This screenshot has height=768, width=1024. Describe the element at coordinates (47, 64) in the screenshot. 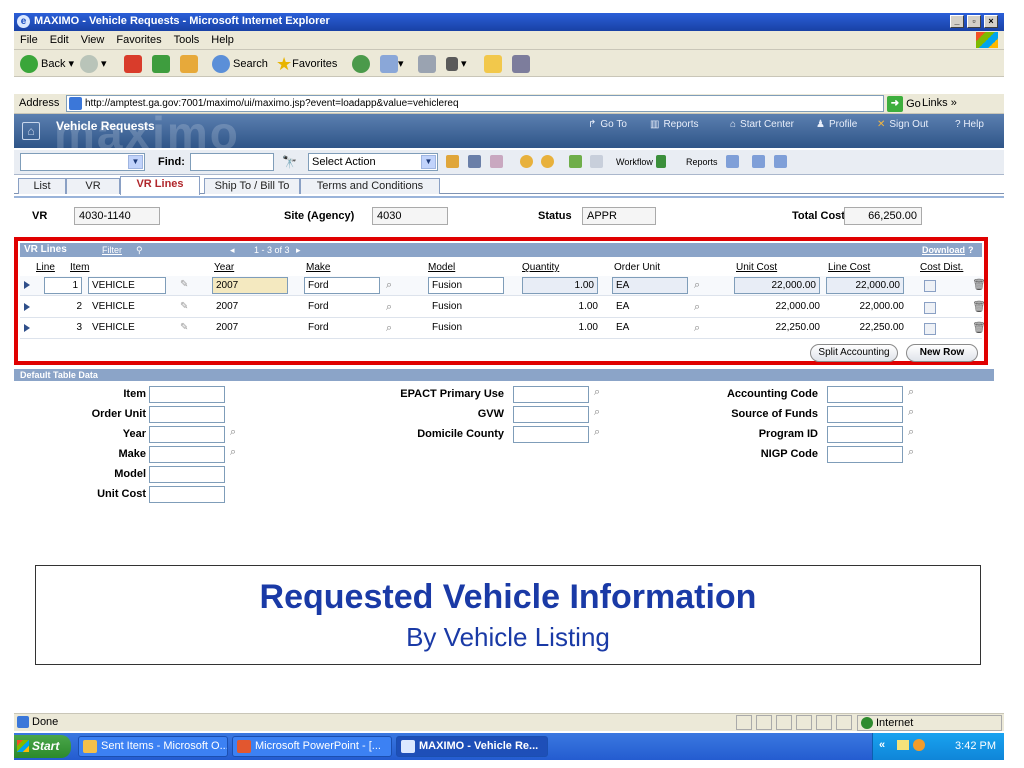

I see `back-button: Back ▾` at that location.